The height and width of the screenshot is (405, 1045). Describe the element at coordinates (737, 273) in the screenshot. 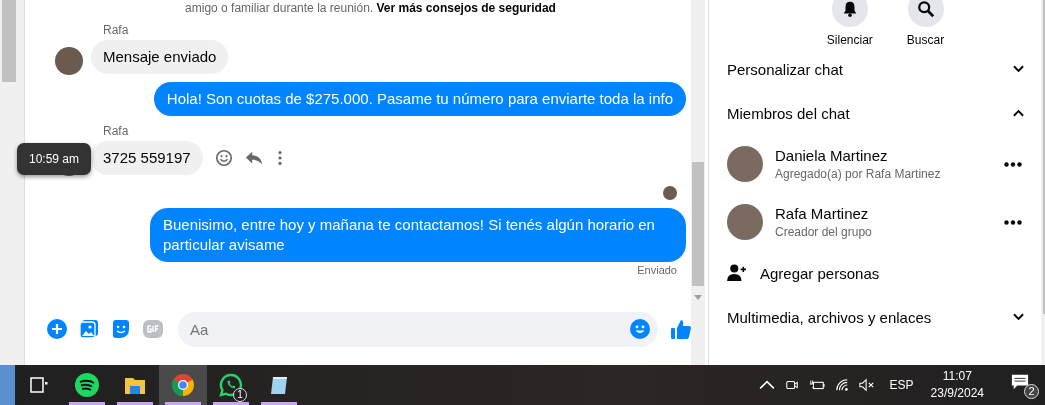

I see `add-person-icon` at that location.